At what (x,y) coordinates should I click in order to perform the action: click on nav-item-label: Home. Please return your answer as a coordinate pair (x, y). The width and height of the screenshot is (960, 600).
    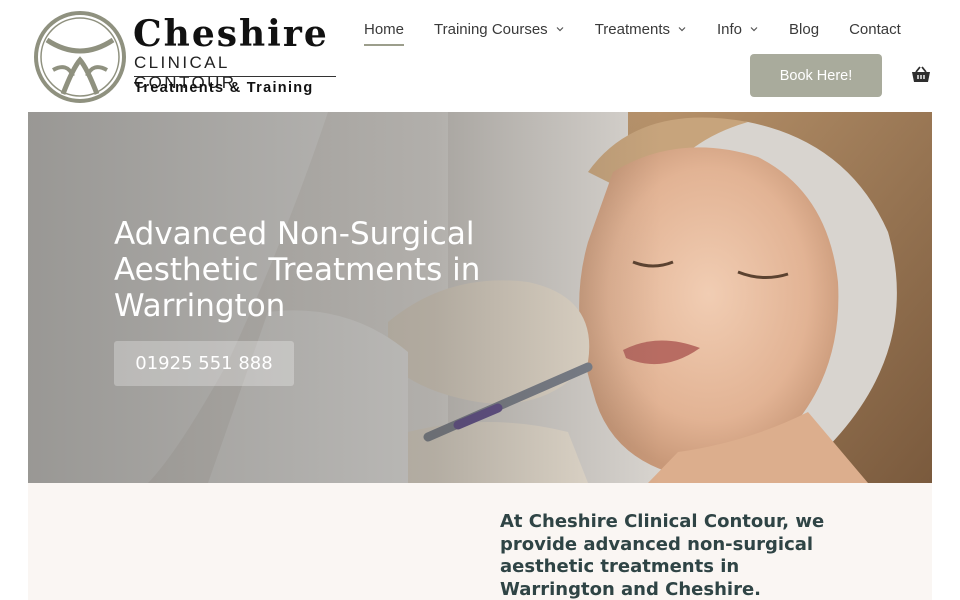
    Looking at the image, I should click on (384, 29).